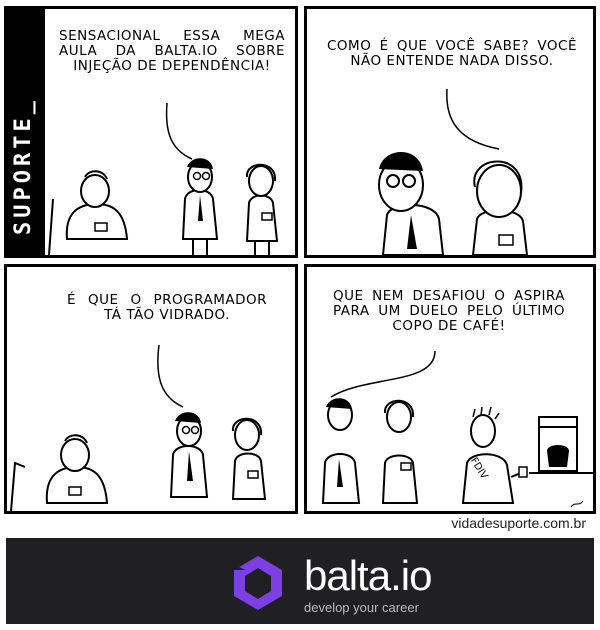 This screenshot has width=600, height=630. I want to click on panel-4-art, so click(457, 429).